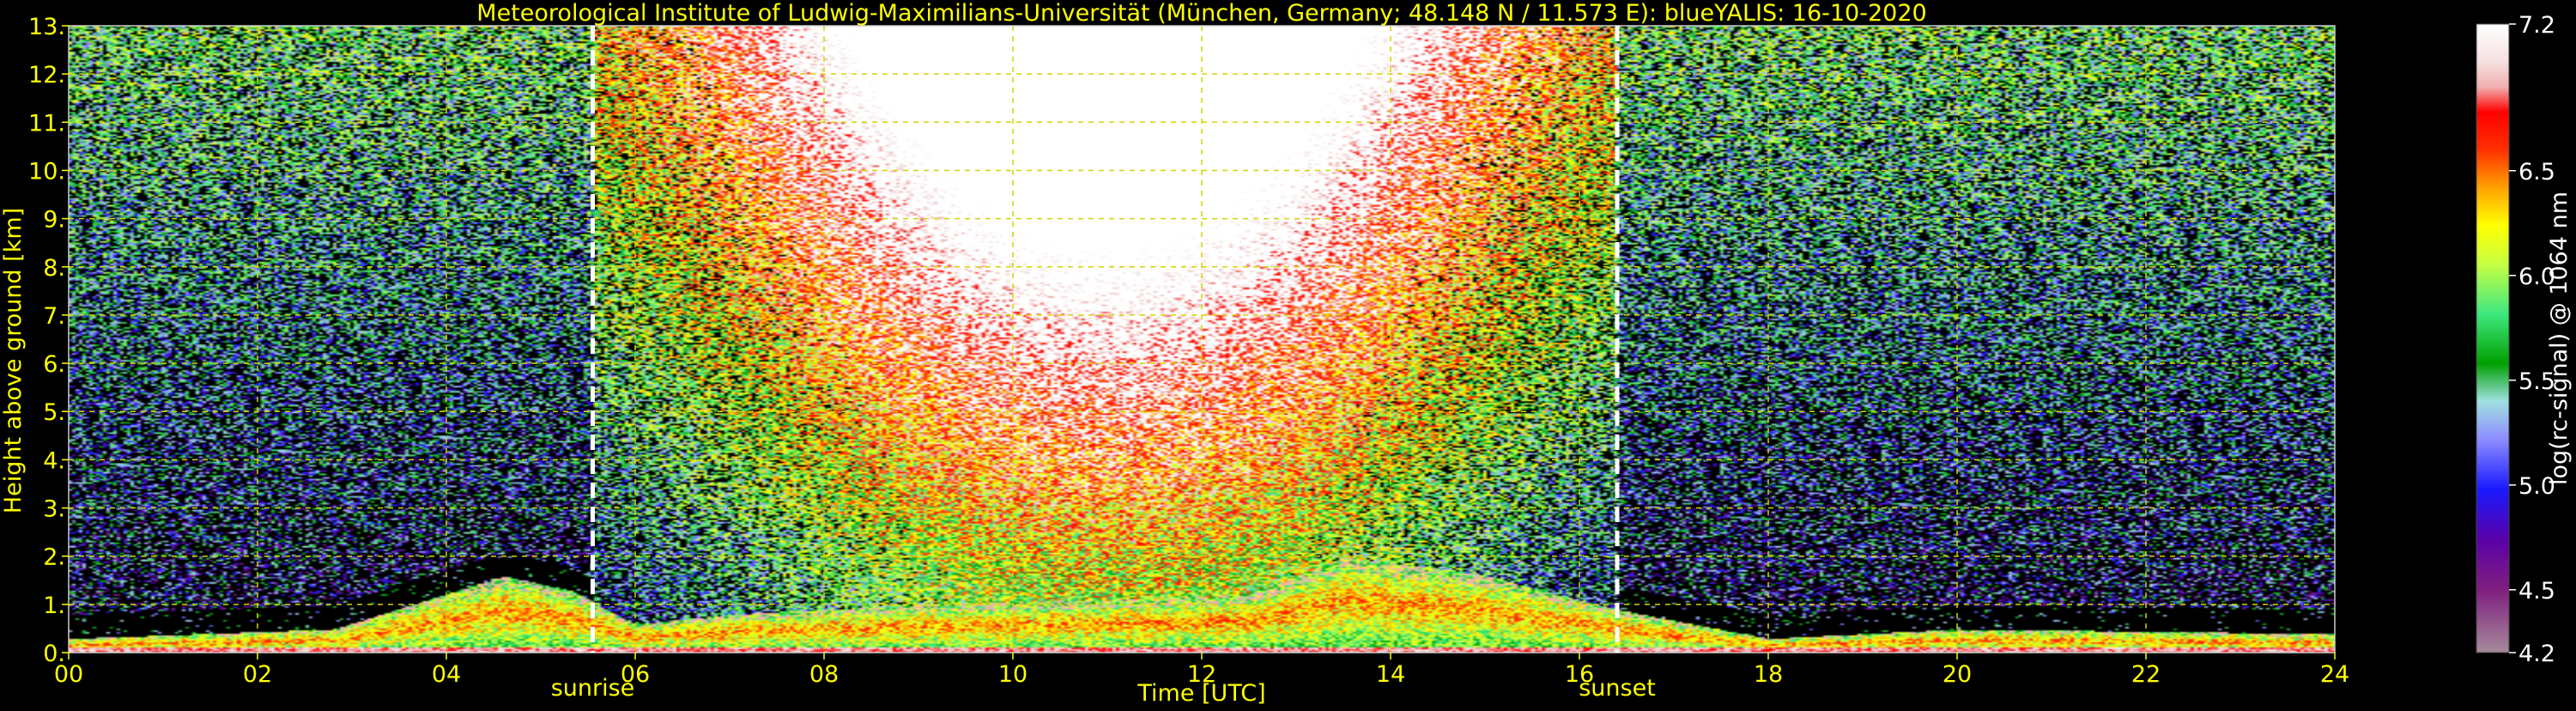 Image resolution: width=2576 pixels, height=711 pixels. What do you see at coordinates (54, 412) in the screenshot?
I see `y-tick-label: 5.` at bounding box center [54, 412].